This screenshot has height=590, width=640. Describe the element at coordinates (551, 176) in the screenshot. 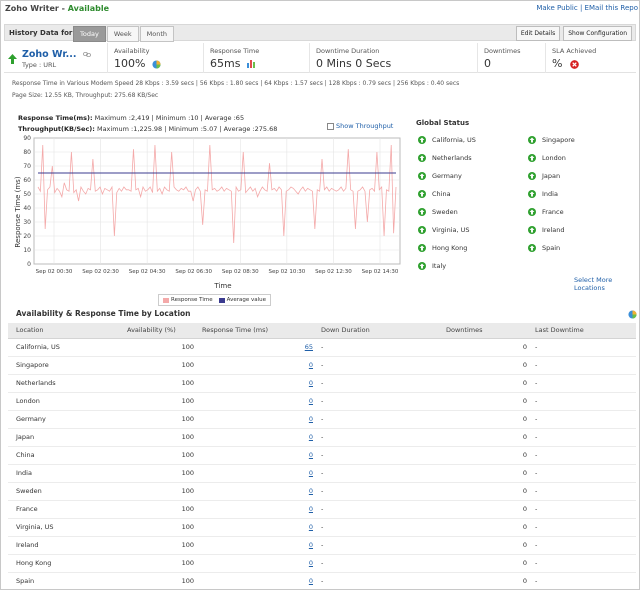

I see `global-status-location: Japan` at that location.